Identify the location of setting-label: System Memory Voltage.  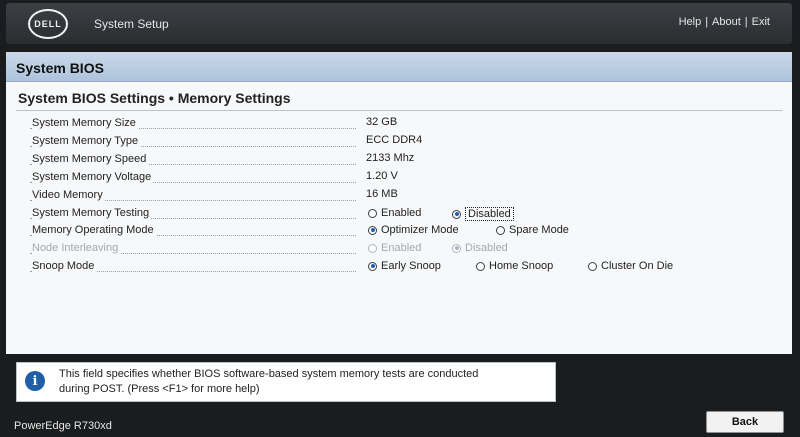
(93, 177).